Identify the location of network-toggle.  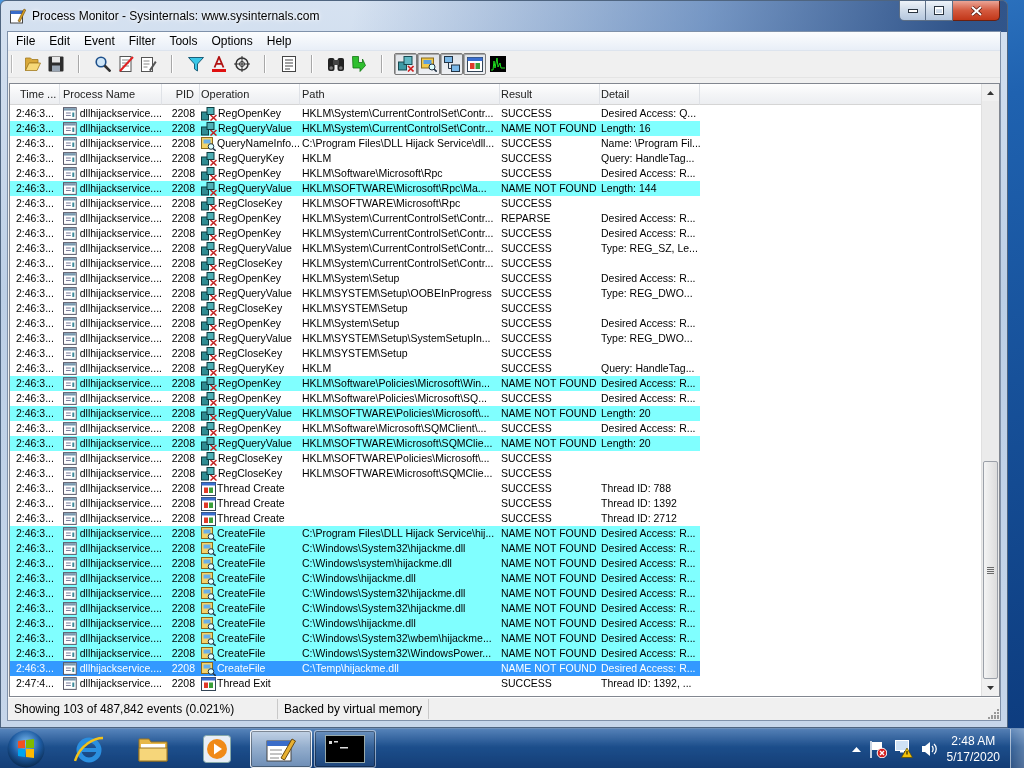
(451, 64).